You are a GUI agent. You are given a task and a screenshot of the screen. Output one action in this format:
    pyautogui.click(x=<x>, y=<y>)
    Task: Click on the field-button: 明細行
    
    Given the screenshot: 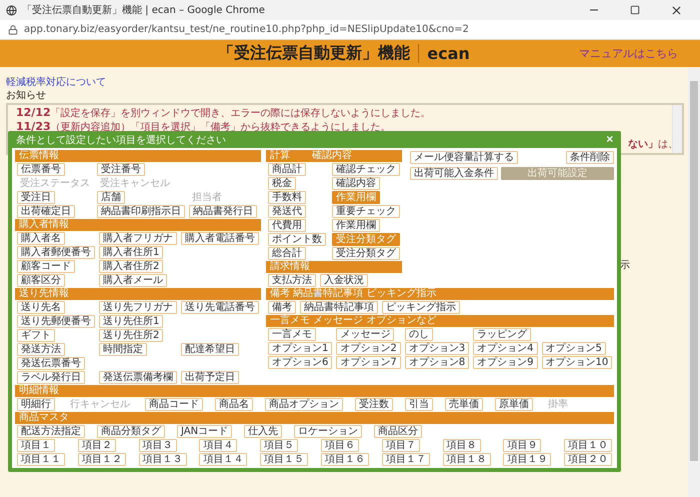 What is the action you would take?
    pyautogui.click(x=36, y=404)
    